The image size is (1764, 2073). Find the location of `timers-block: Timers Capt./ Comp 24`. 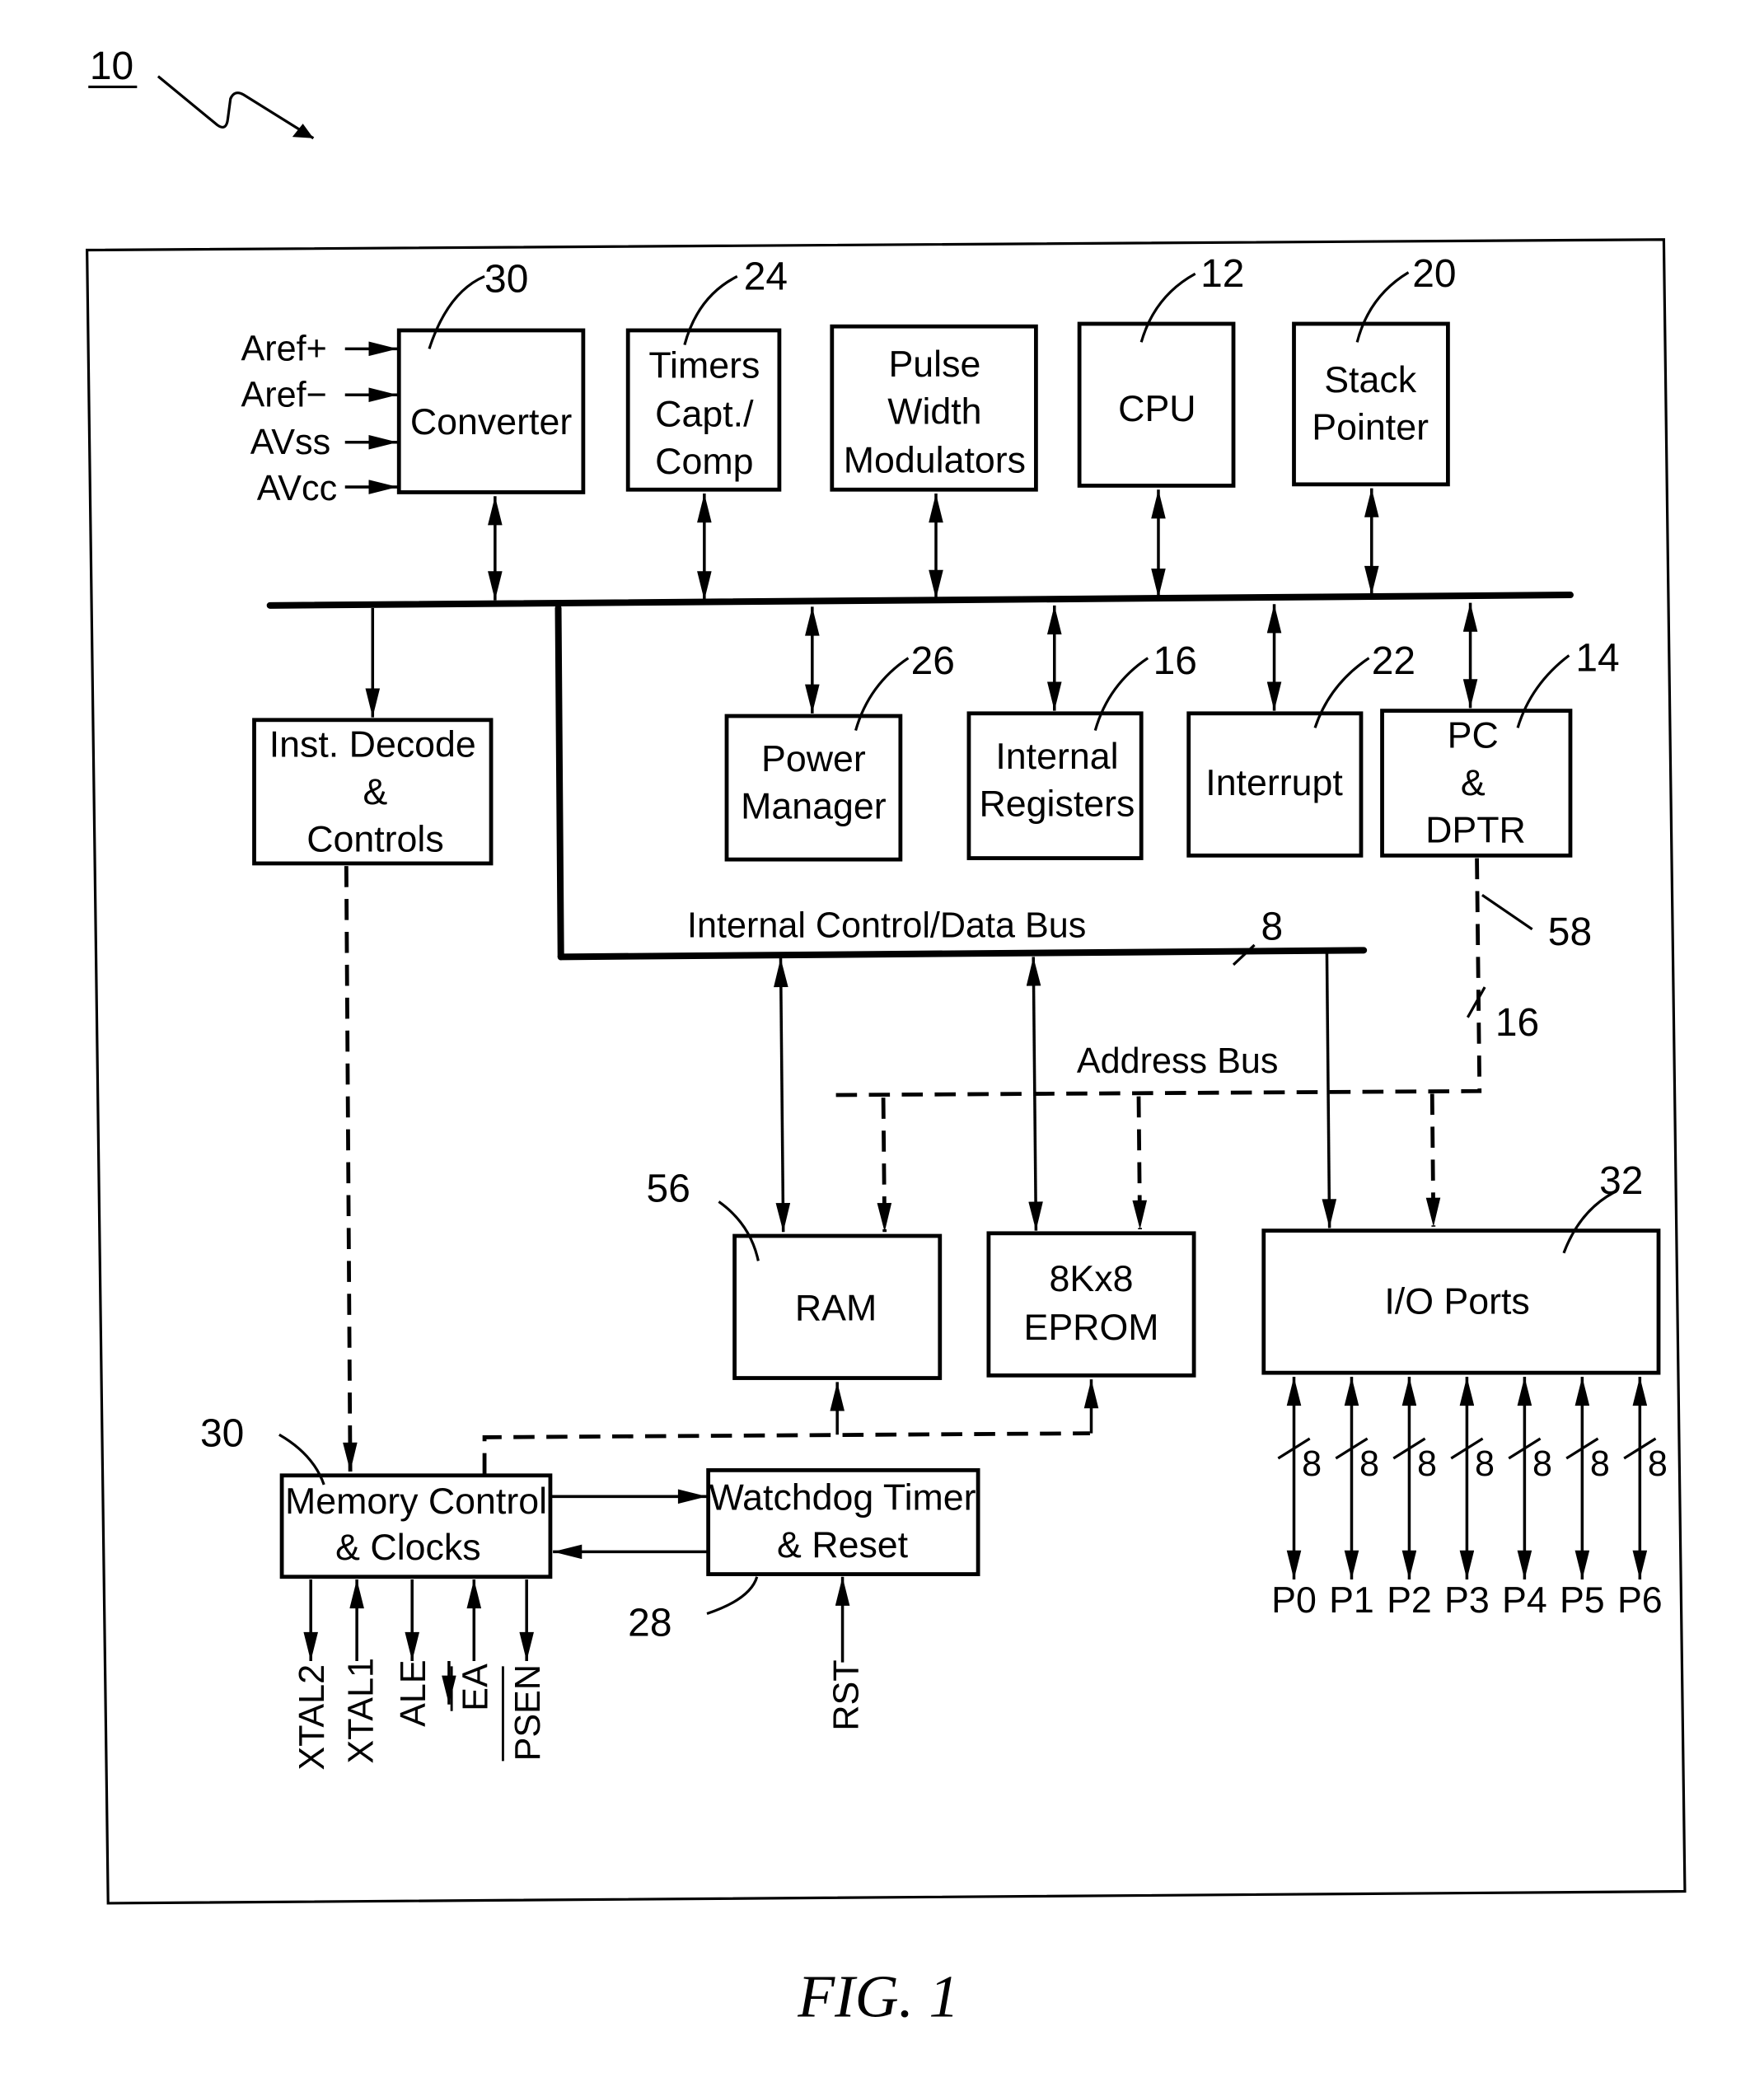

timers-block: Timers Capt./ Comp 24 is located at coordinates (706, 373).